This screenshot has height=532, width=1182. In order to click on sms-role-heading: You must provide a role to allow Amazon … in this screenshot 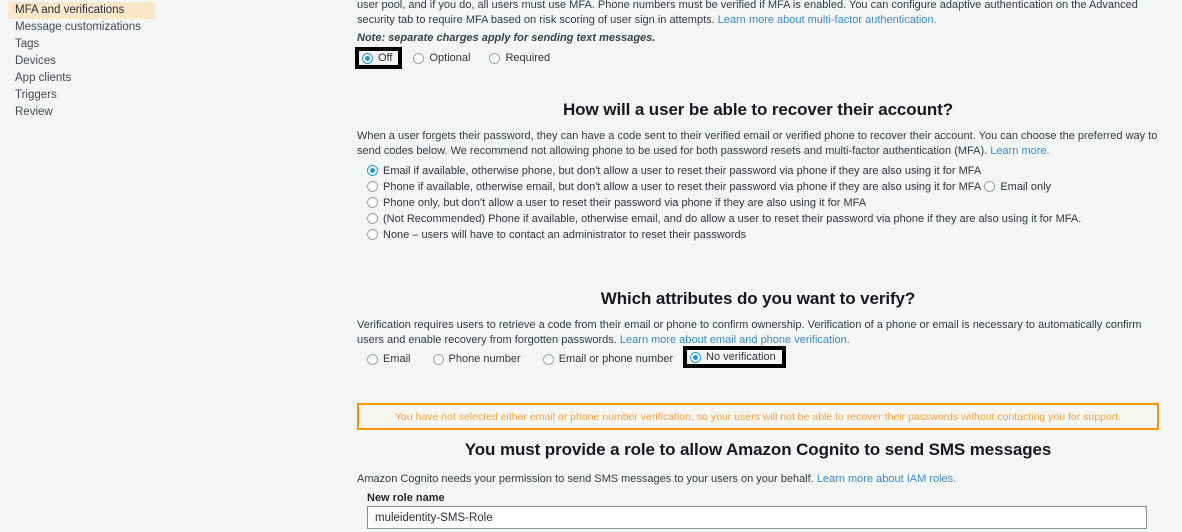, I will do `click(758, 449)`.